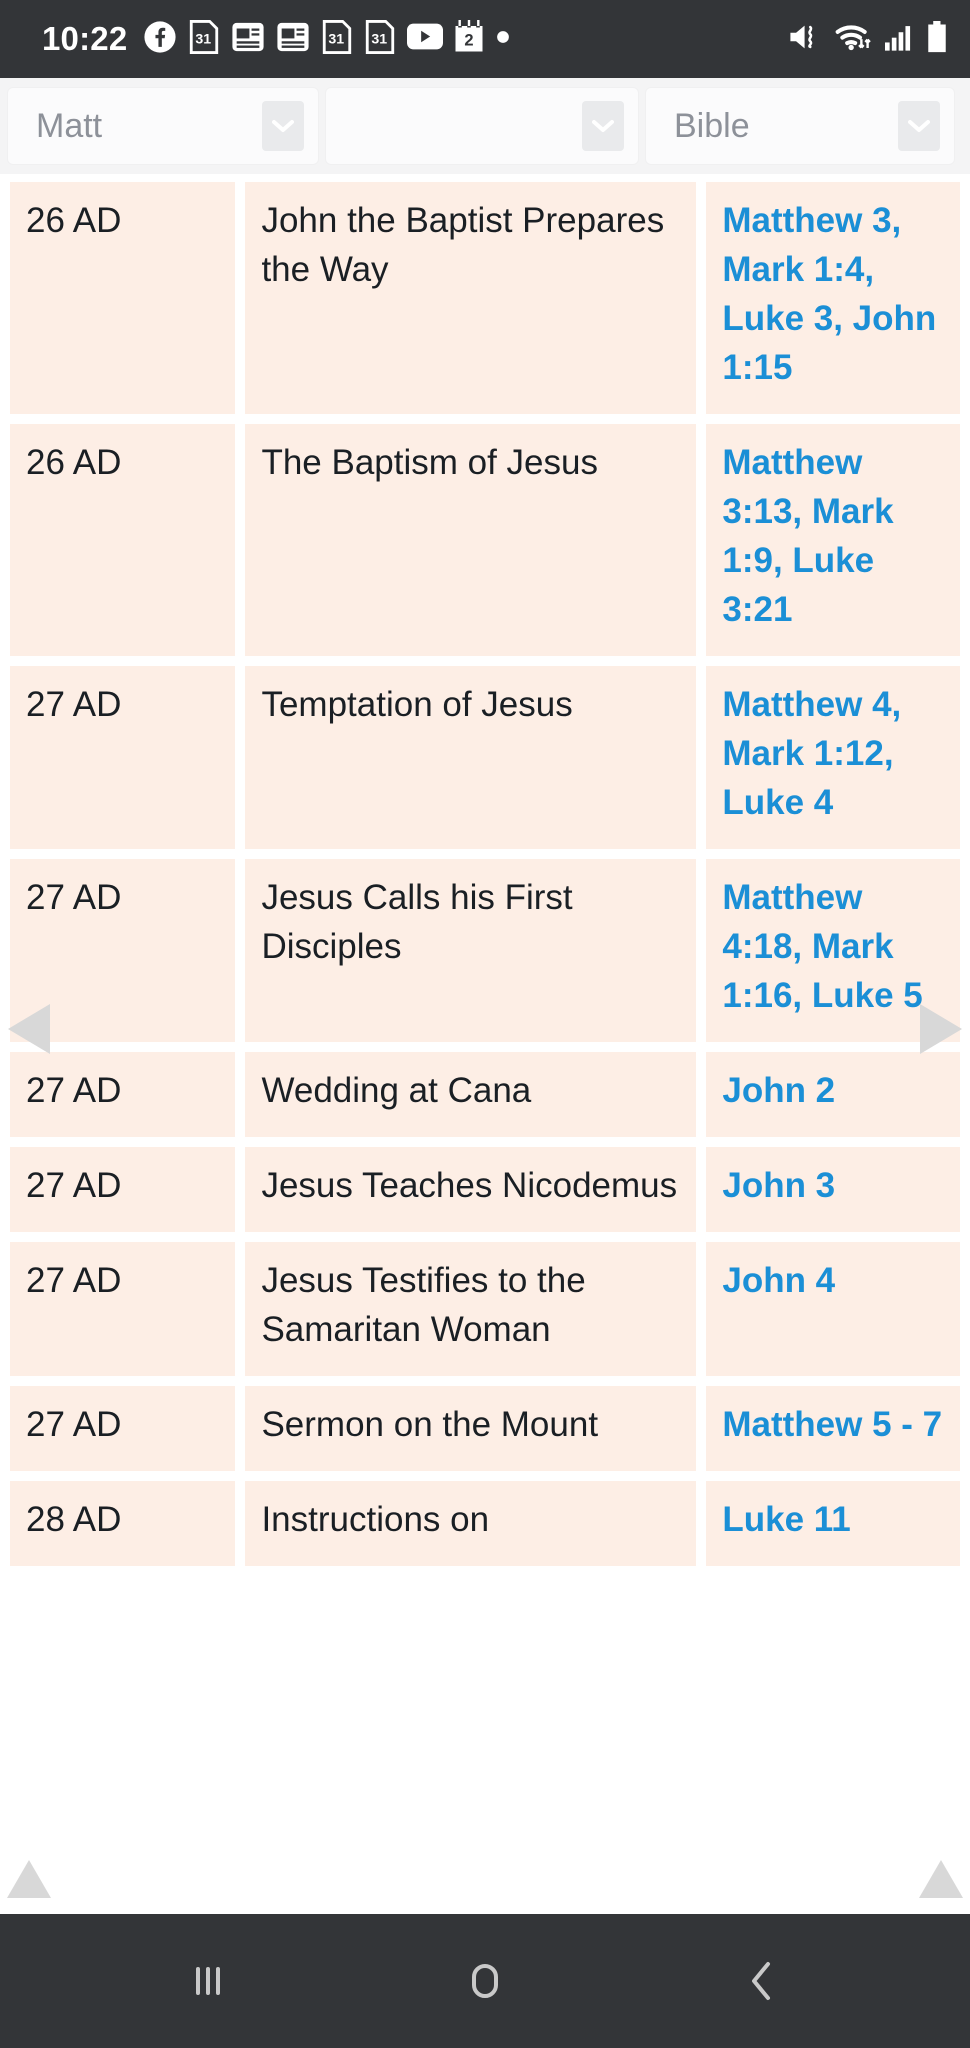 Image resolution: width=970 pixels, height=2048 pixels. What do you see at coordinates (807, 536) in the screenshot?
I see `scripture-reference-link: Matthew 3:13, Mark 1:9, Luke 3:21` at bounding box center [807, 536].